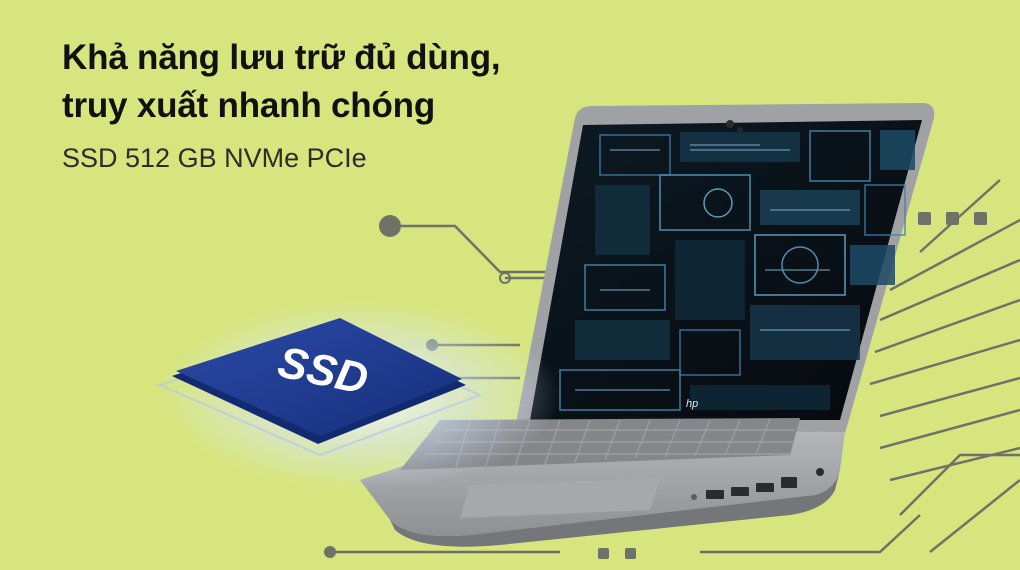 The height and width of the screenshot is (570, 1020). I want to click on hp-logo: hp, so click(692, 404).